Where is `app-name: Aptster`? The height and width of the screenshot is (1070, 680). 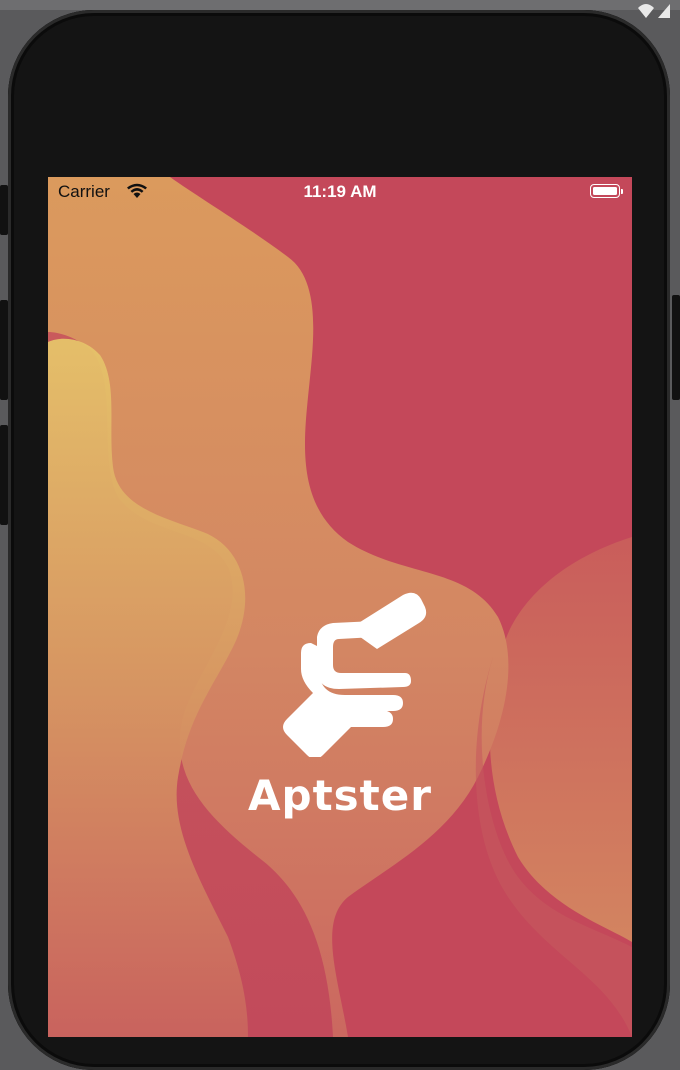
app-name: Aptster is located at coordinates (340, 795).